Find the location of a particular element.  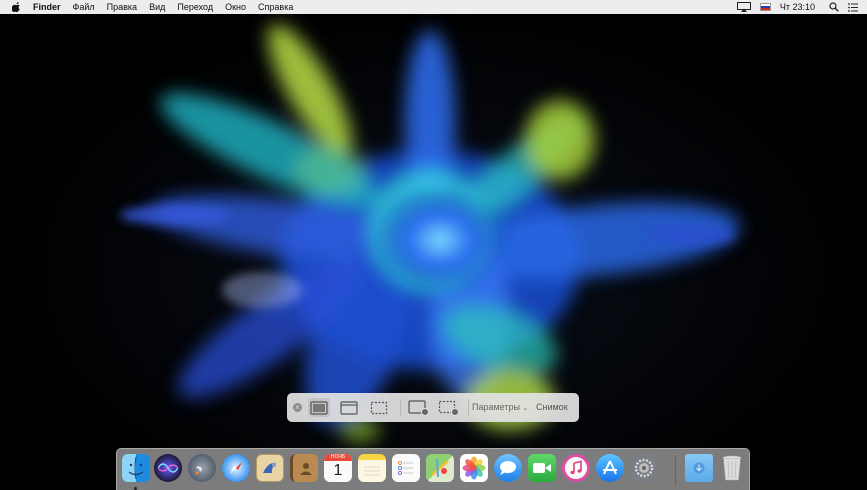

notes-icon is located at coordinates (372, 468).